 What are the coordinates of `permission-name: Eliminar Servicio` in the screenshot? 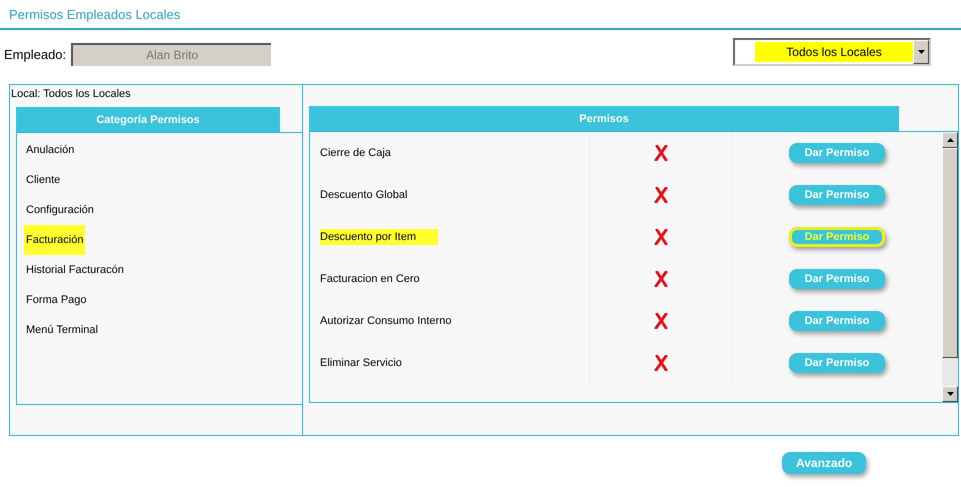 It's located at (361, 363).